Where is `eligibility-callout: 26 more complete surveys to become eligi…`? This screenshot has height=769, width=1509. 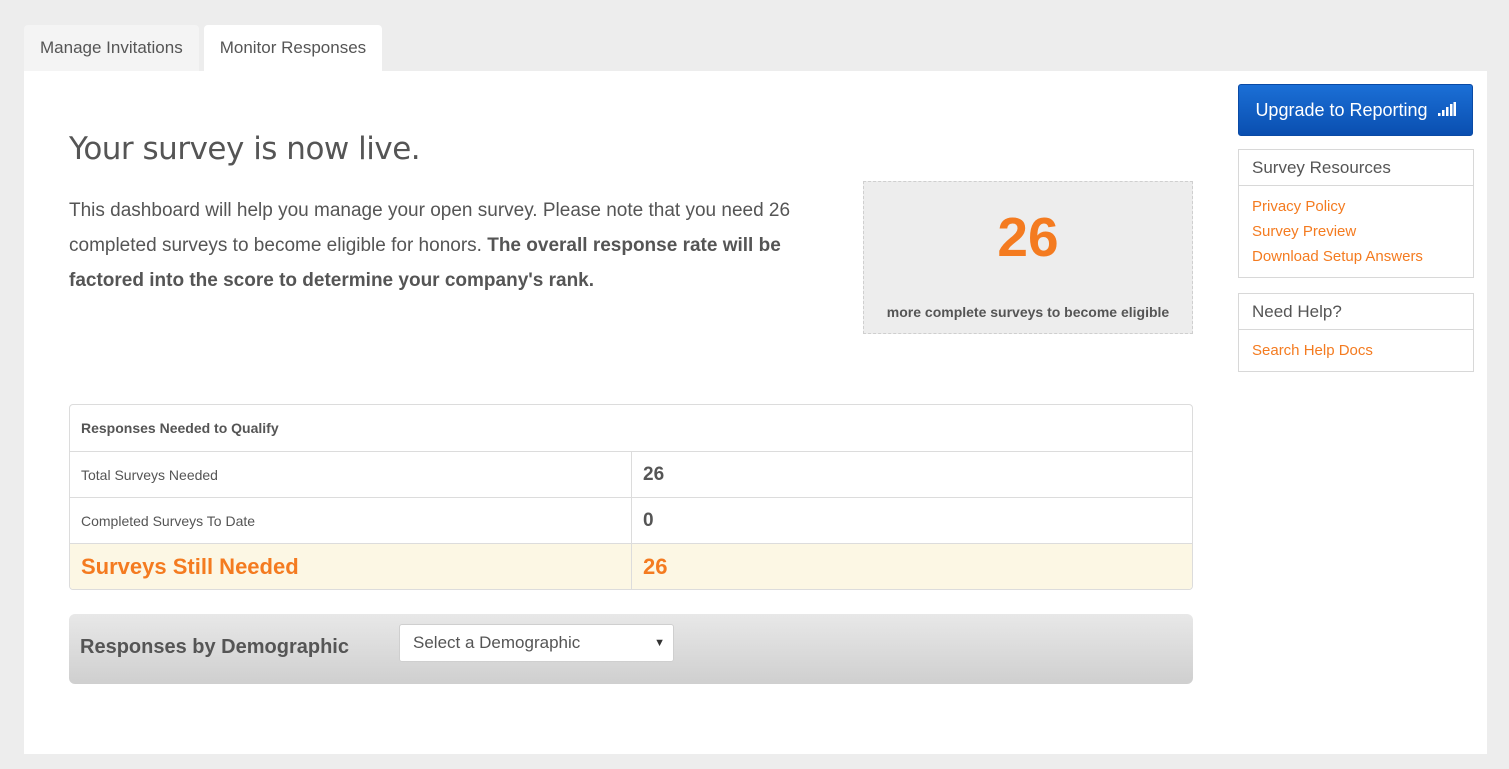
eligibility-callout: 26 more complete surveys to become eligi… is located at coordinates (1028, 257).